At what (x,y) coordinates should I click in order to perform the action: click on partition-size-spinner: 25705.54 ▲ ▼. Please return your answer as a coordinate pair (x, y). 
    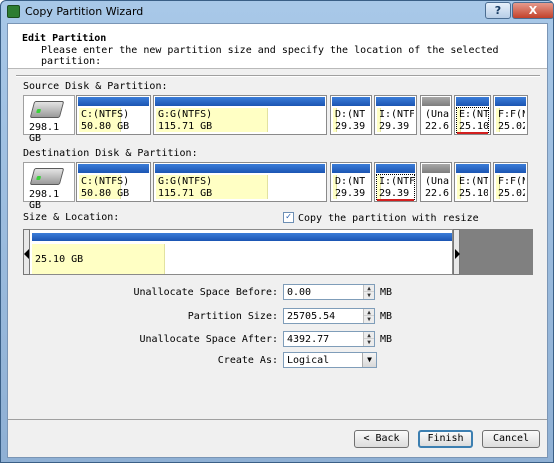
    Looking at the image, I should click on (329, 316).